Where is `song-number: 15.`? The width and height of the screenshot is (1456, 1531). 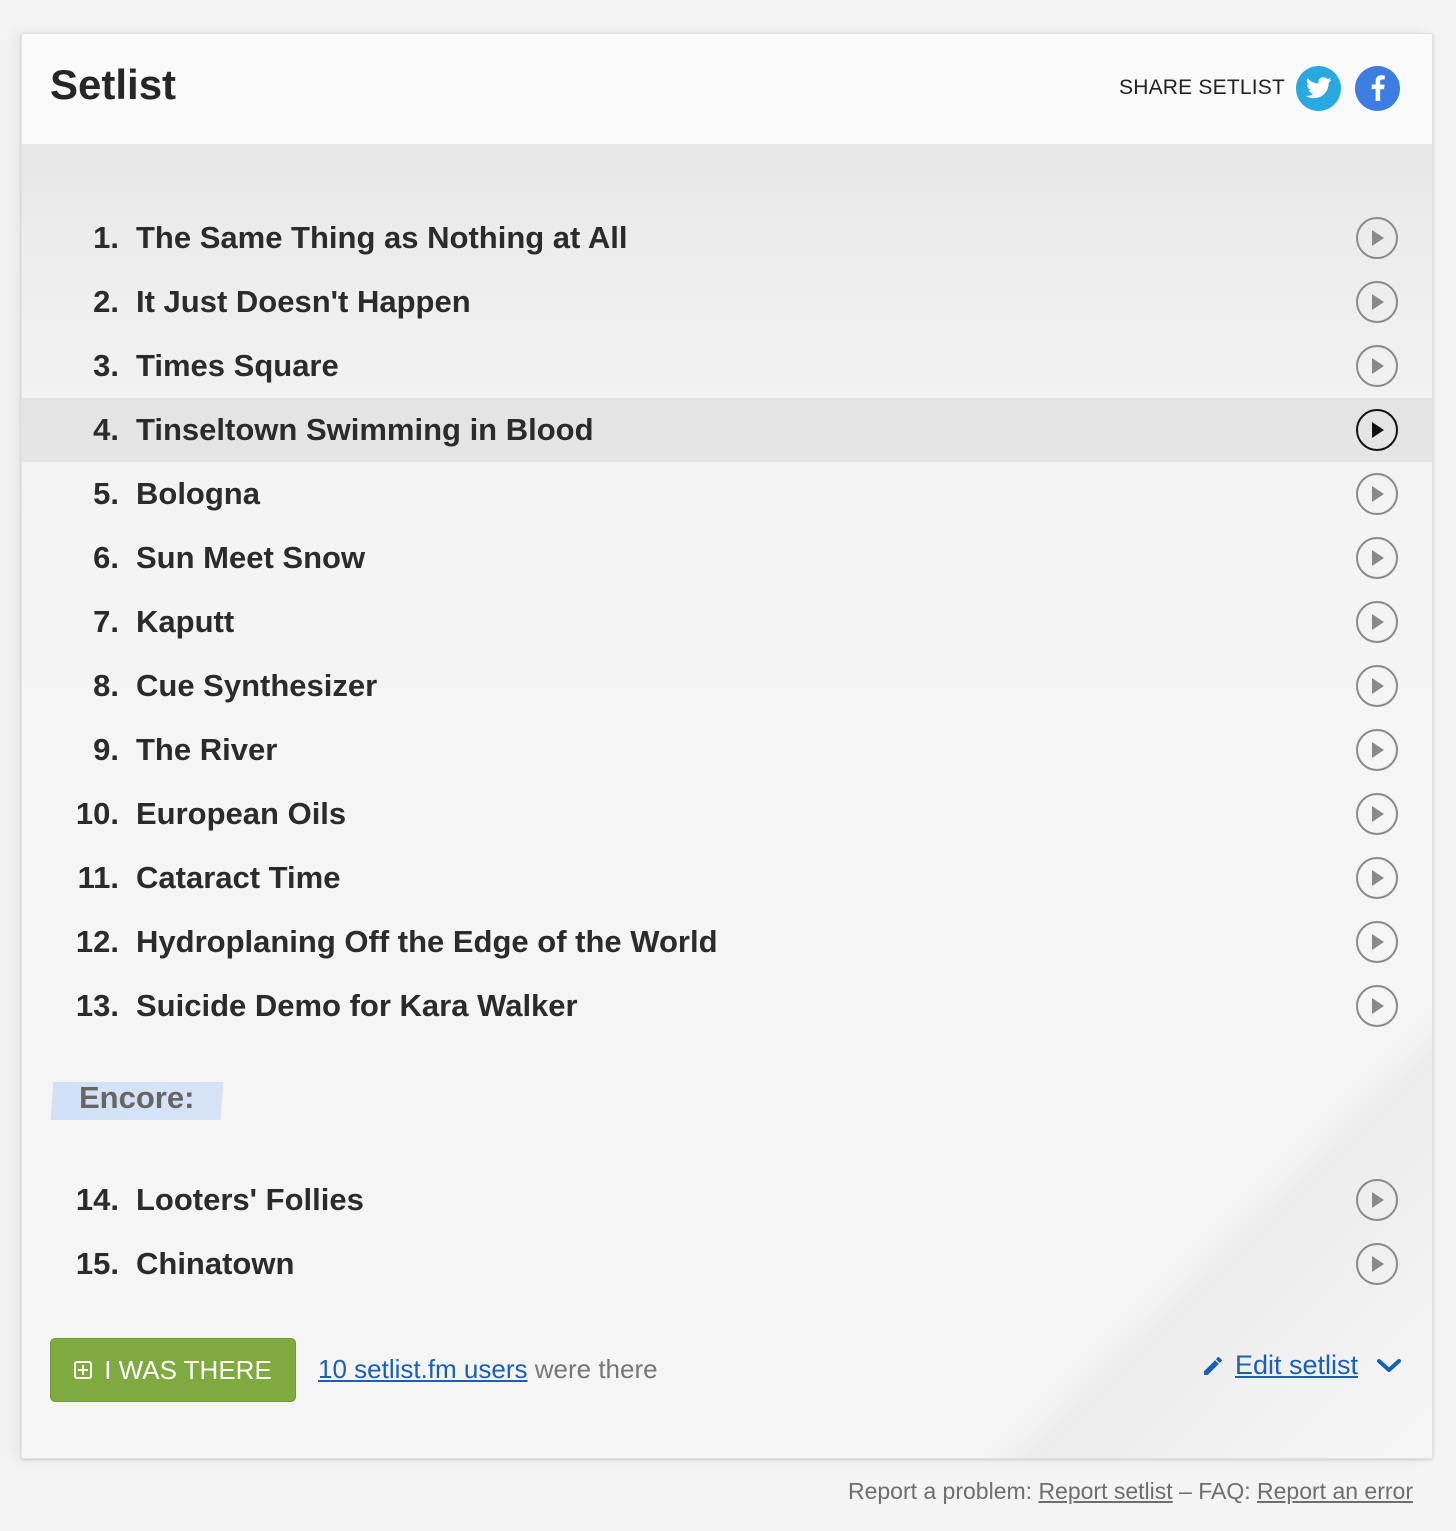 song-number: 15. is located at coordinates (97, 1263).